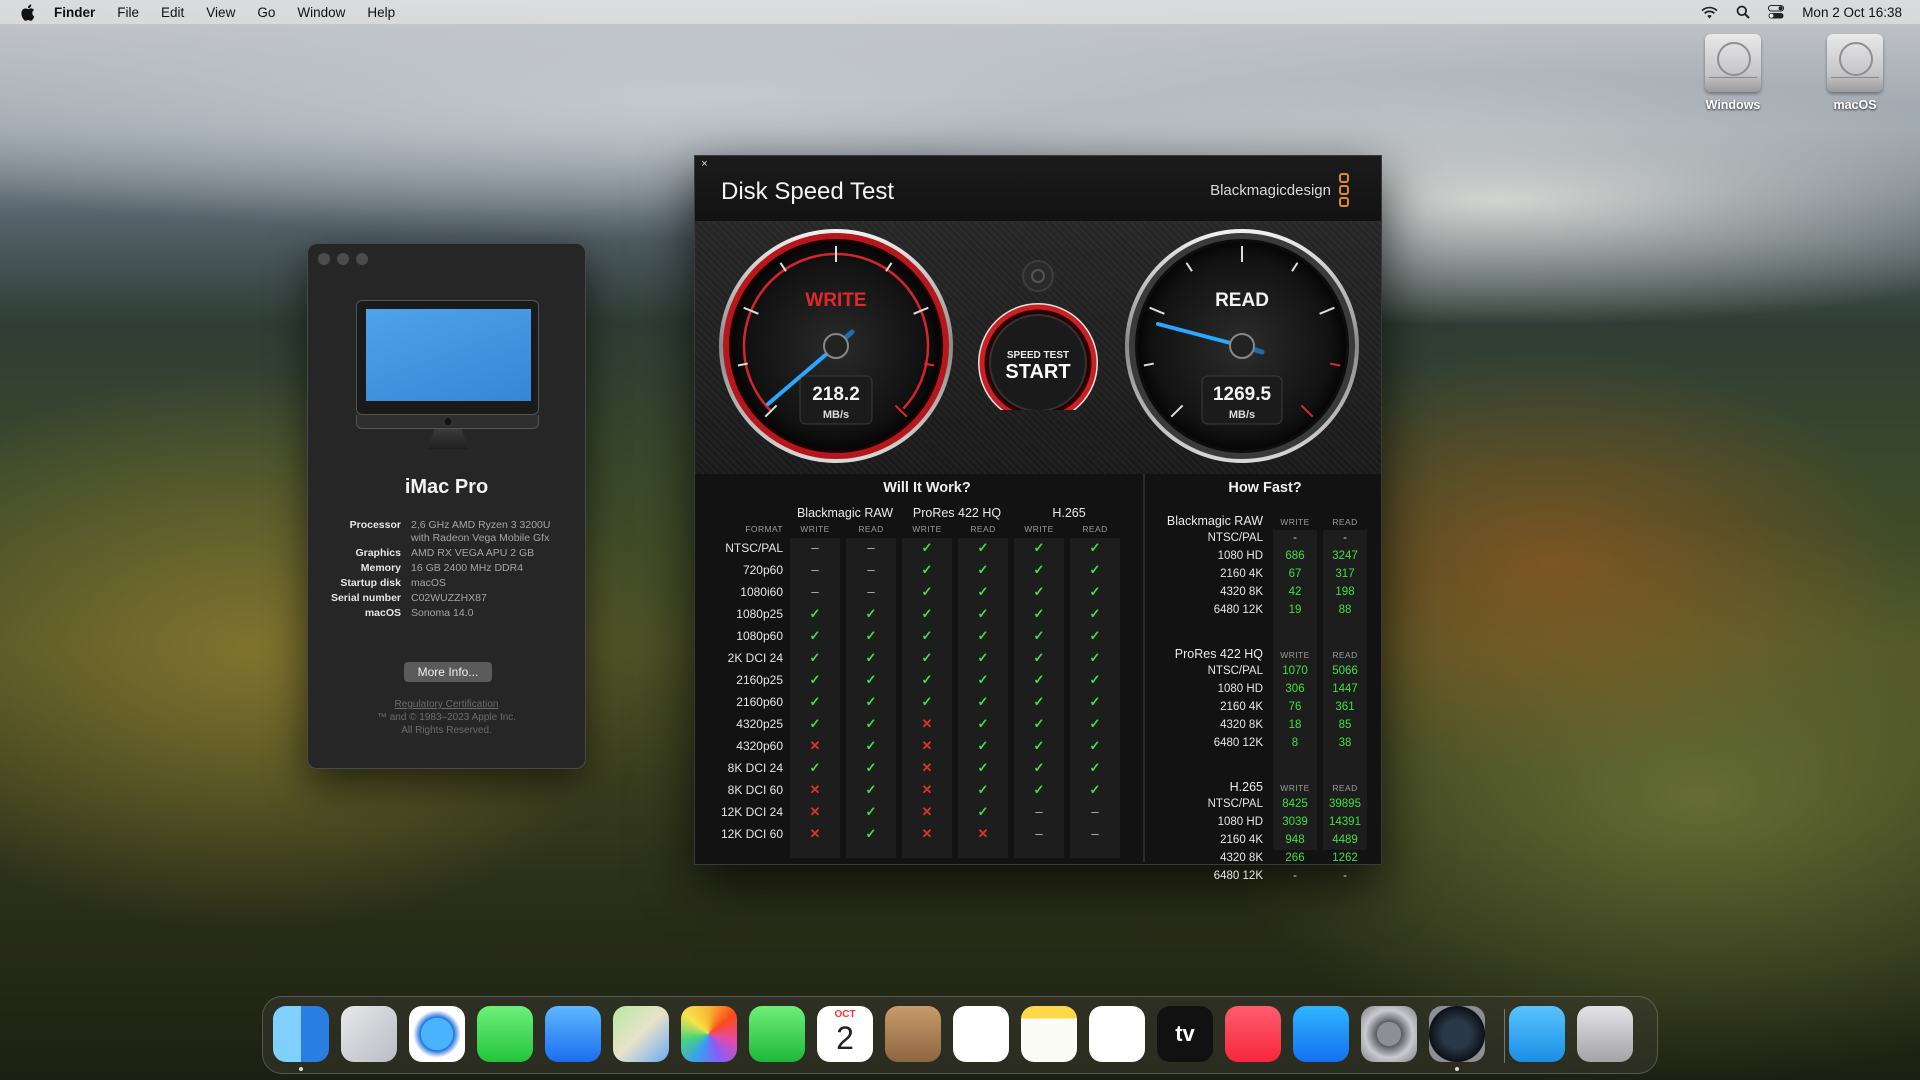  I want to click on app-store-icon, so click(1321, 1034).